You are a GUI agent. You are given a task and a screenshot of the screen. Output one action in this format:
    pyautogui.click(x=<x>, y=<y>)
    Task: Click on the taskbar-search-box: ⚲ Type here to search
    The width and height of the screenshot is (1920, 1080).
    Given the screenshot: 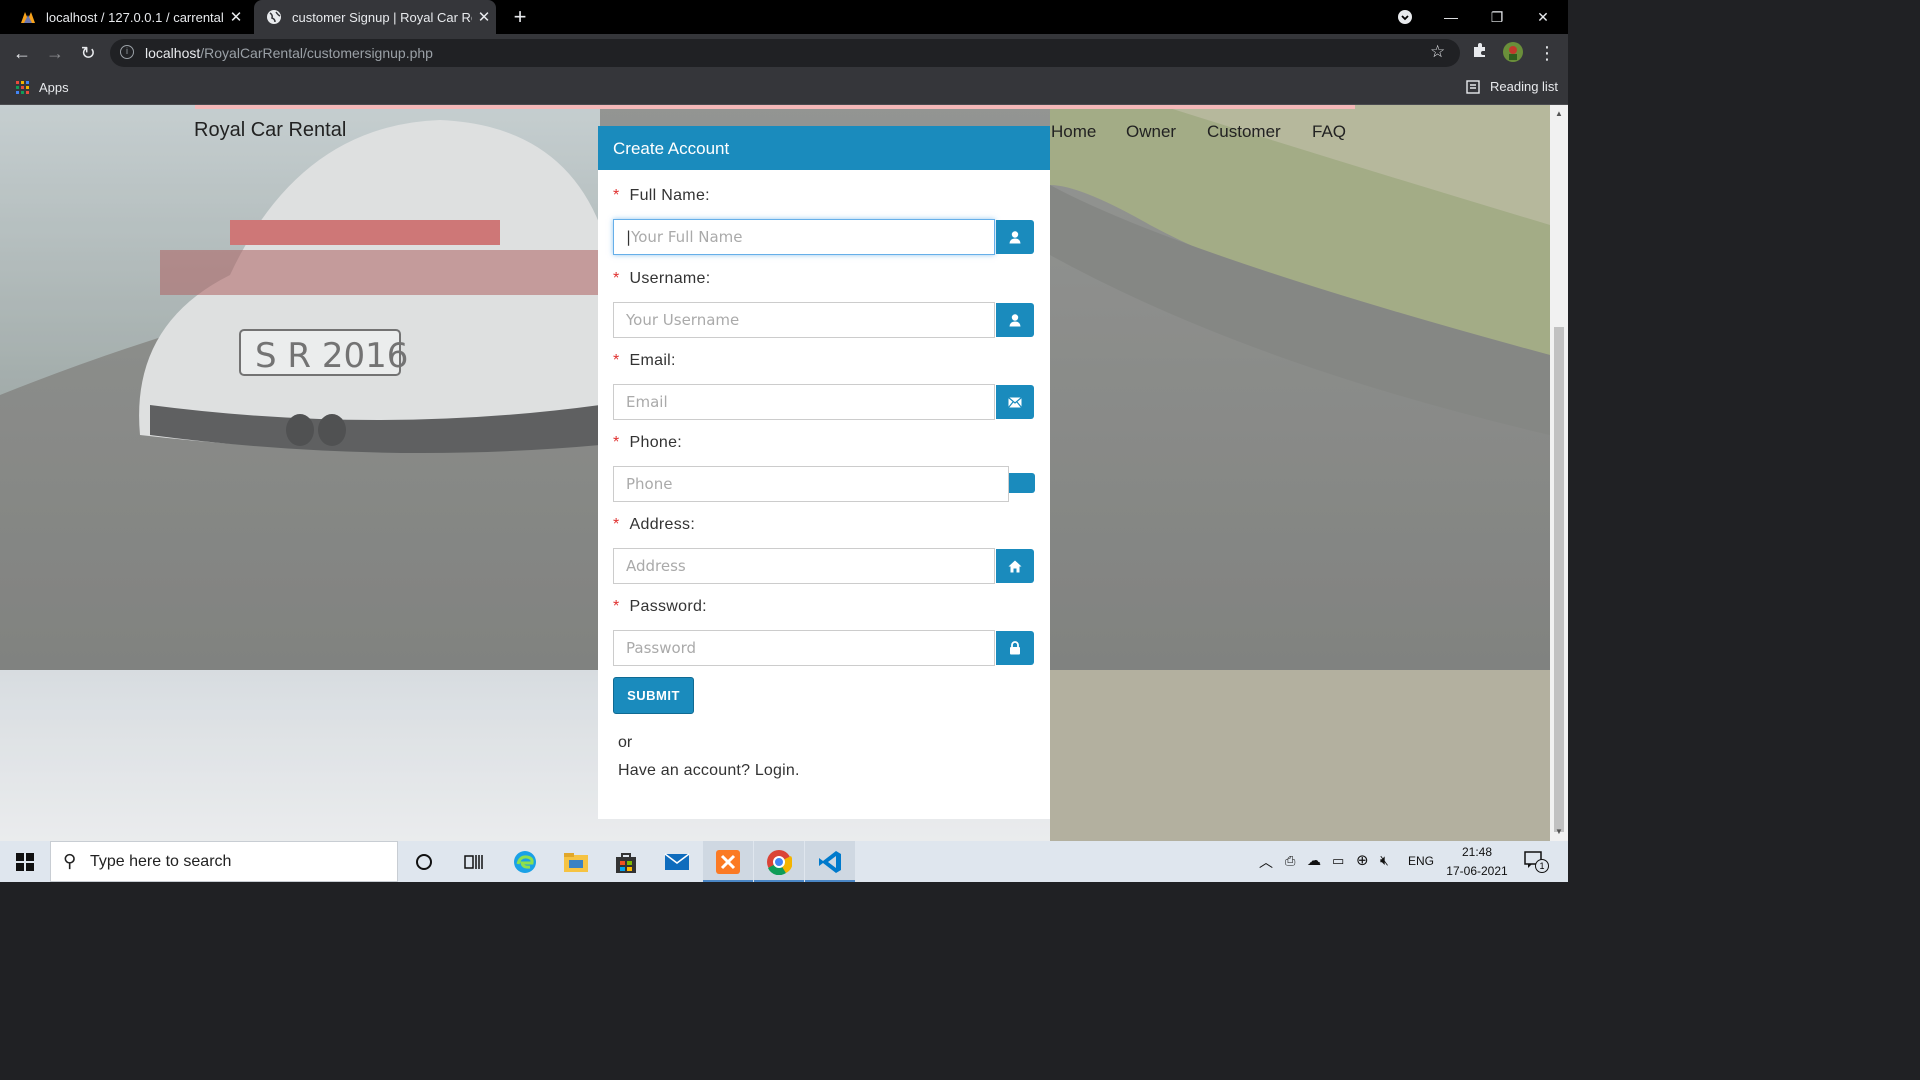 What is the action you would take?
    pyautogui.click(x=224, y=861)
    